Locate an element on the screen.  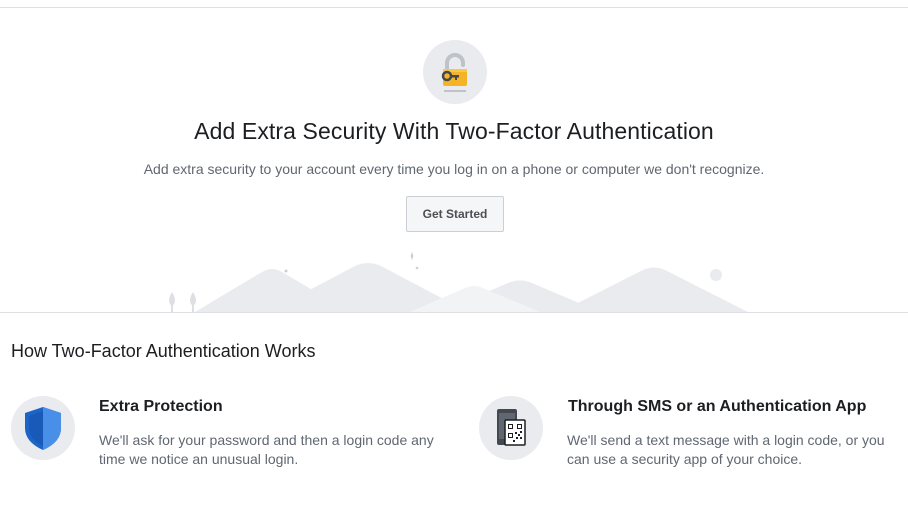
feature-title-extra-protection: Extra Protection is located at coordinates (161, 406).